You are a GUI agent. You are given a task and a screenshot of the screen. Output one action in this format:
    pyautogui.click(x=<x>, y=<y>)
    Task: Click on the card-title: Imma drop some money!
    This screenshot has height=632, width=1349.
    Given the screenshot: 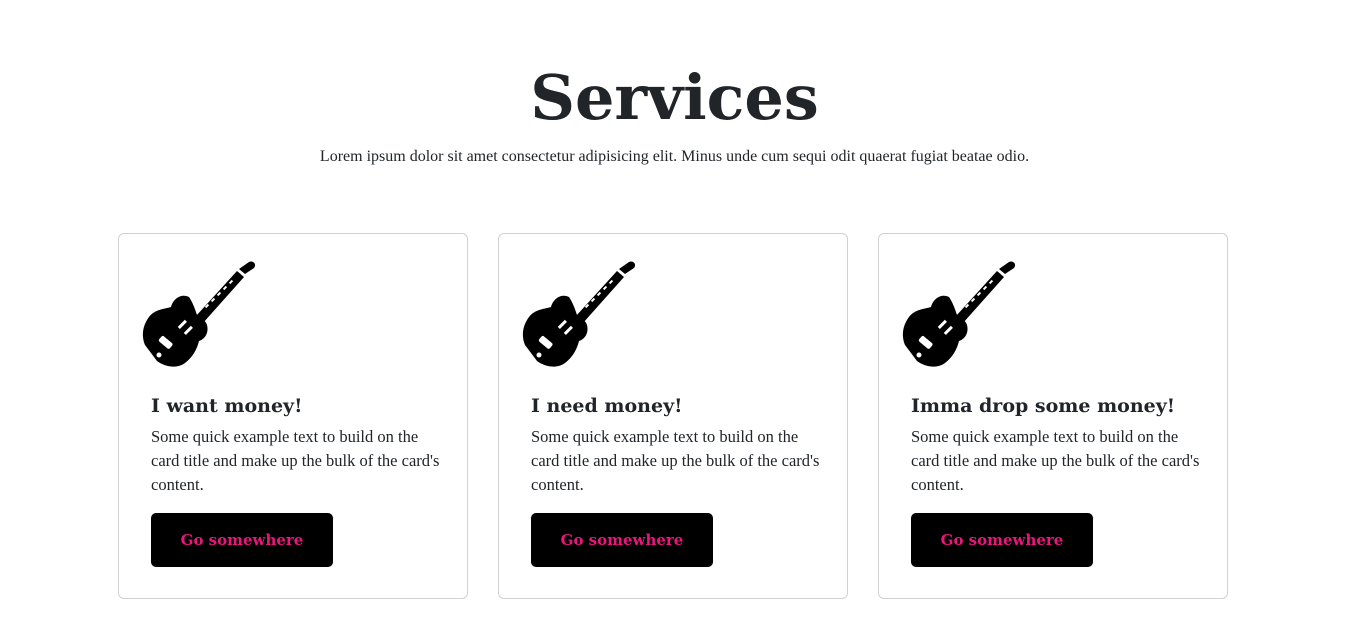 What is the action you would take?
    pyautogui.click(x=1043, y=406)
    